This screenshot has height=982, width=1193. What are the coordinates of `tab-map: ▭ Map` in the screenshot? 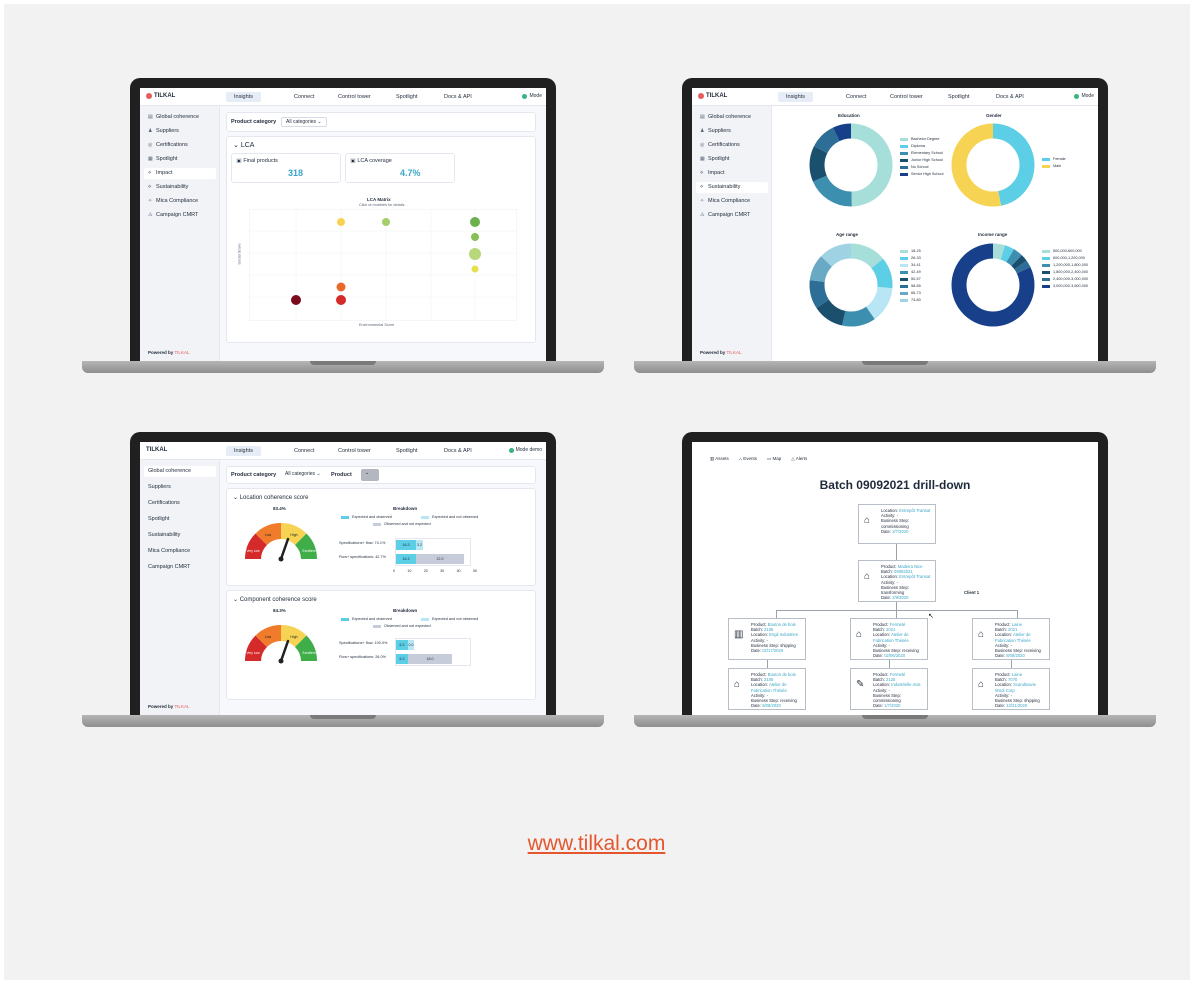 It's located at (774, 459).